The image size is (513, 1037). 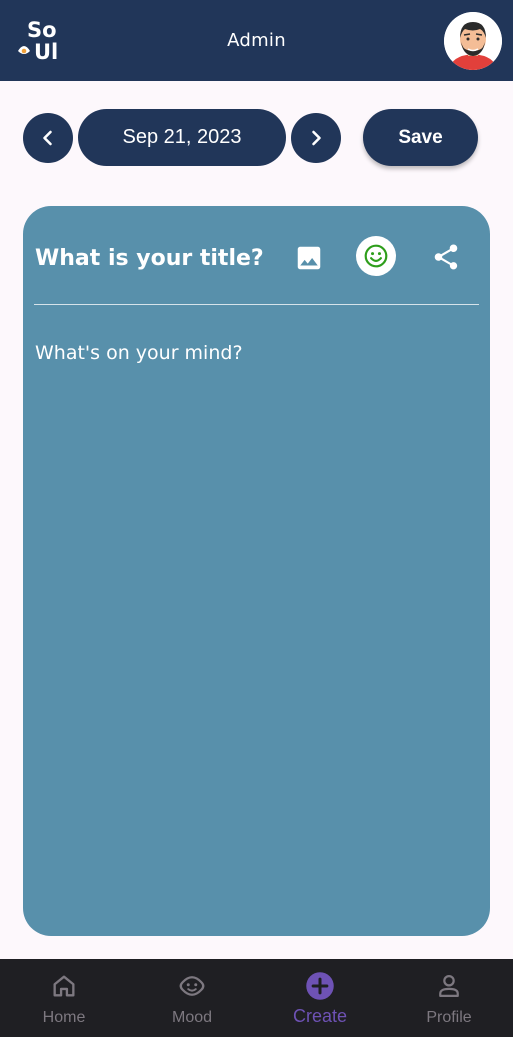 I want to click on avatar, so click(x=473, y=41).